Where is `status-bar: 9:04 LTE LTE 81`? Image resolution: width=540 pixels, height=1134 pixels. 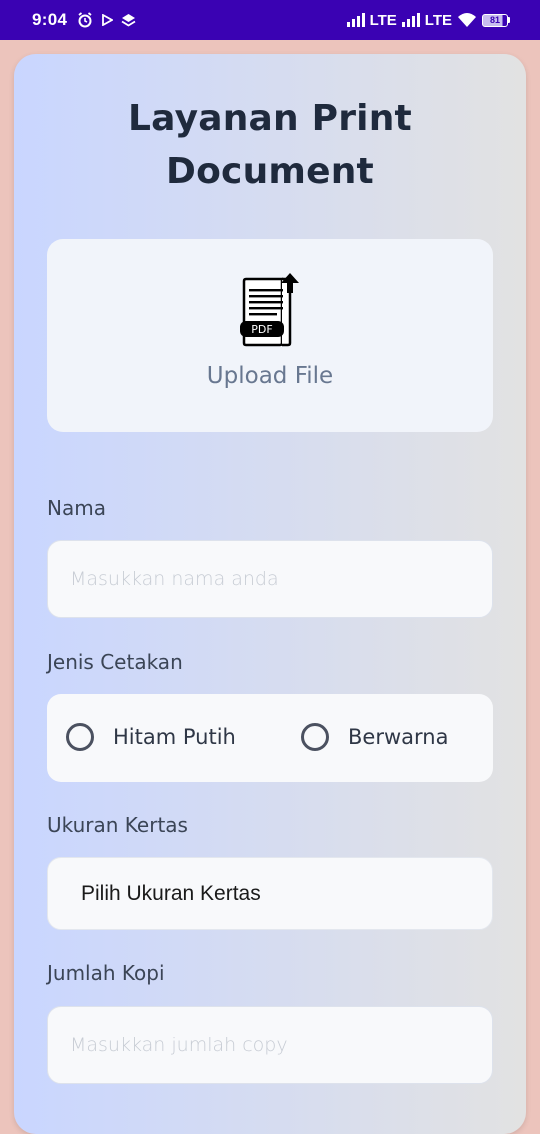 status-bar: 9:04 LTE LTE 81 is located at coordinates (270, 20).